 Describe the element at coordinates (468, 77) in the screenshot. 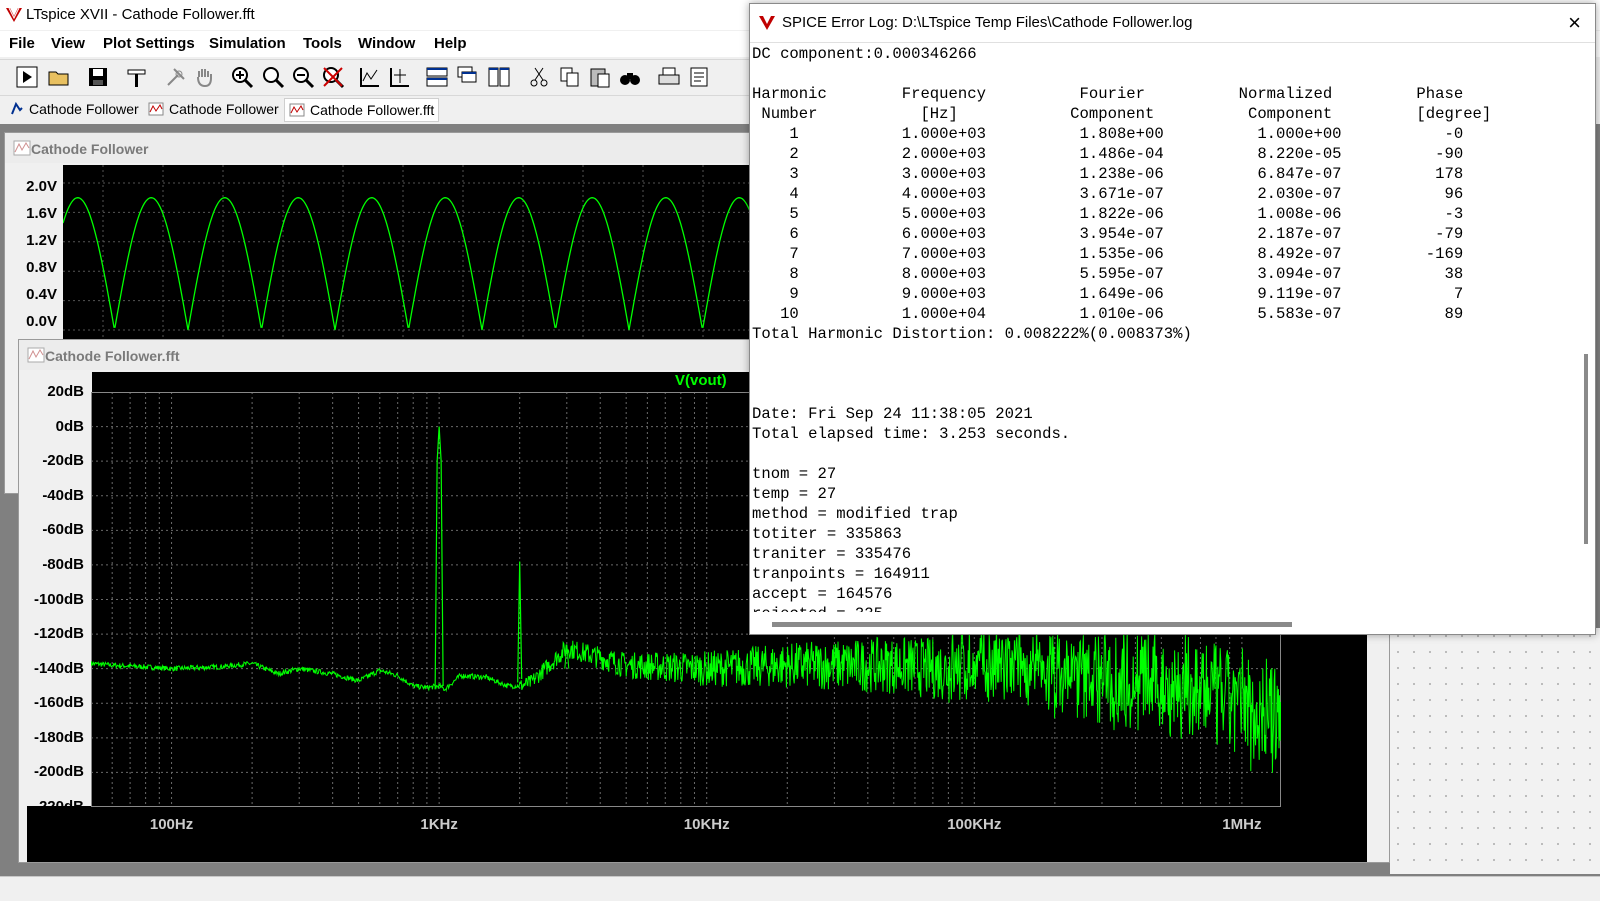

I see `cascade-icon` at that location.